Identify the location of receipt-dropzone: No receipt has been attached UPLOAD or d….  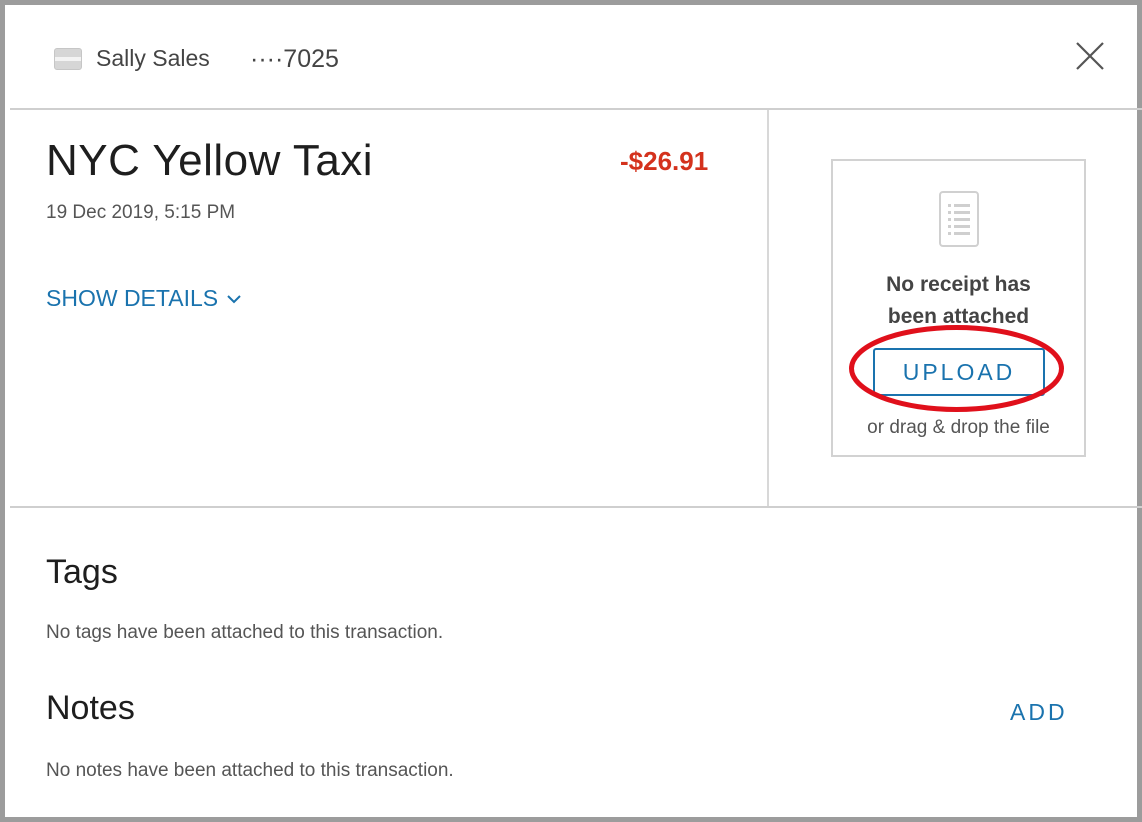
(958, 308).